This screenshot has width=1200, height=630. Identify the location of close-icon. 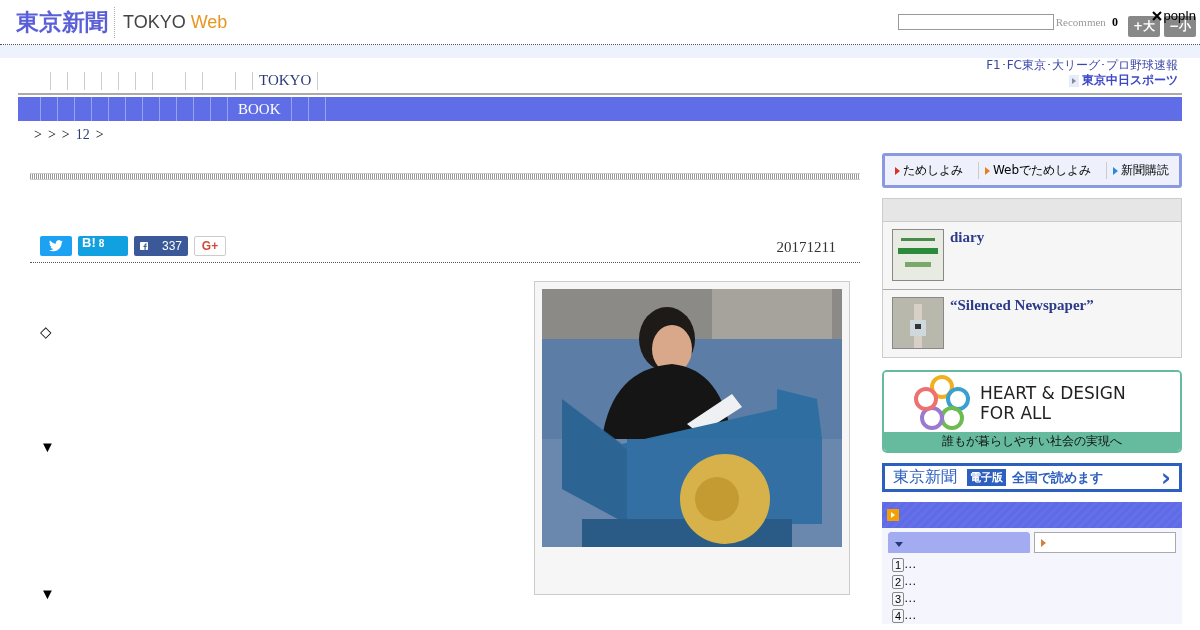
(1157, 15).